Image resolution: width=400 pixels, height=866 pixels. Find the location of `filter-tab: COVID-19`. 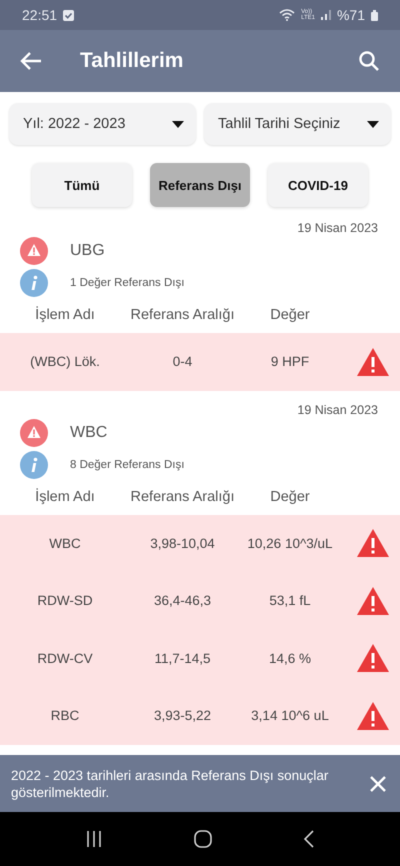

filter-tab: COVID-19 is located at coordinates (318, 185).